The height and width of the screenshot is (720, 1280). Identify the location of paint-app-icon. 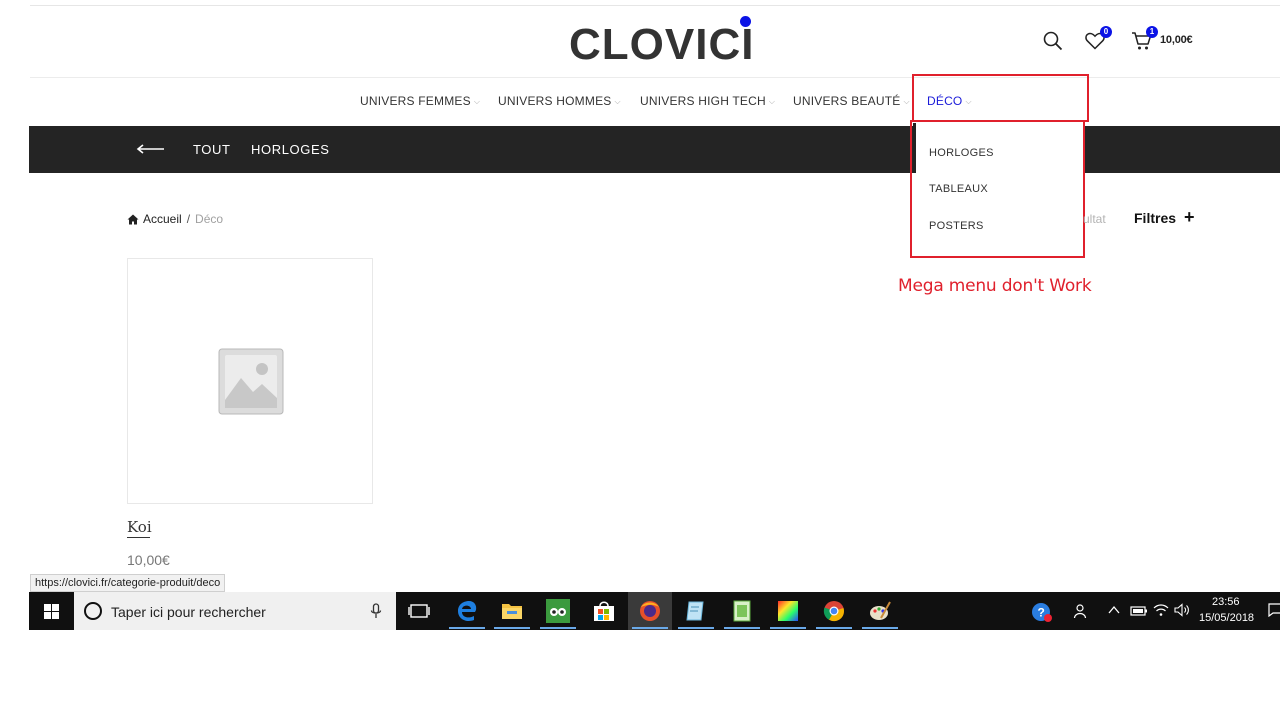
(880, 611).